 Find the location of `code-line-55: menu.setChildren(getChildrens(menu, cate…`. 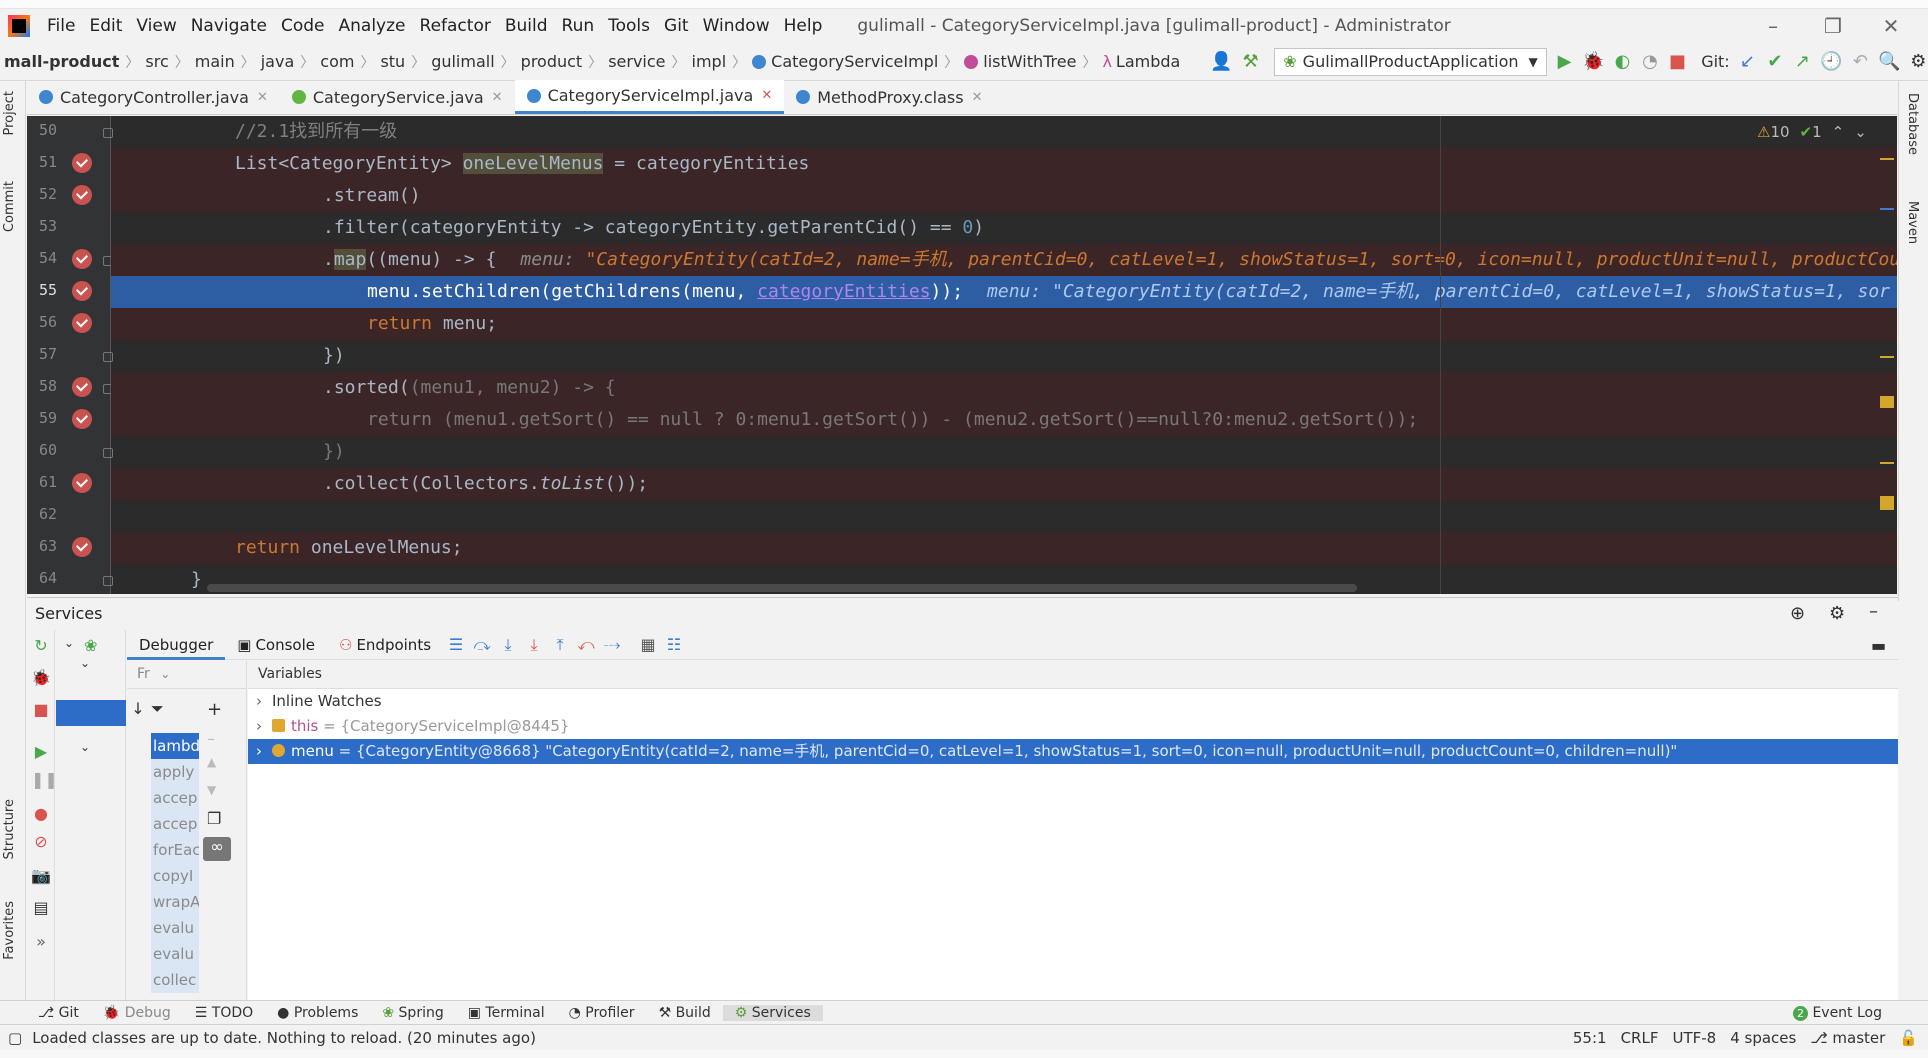

code-line-55: menu.setChildren(getChildrens(menu, cate… is located at coordinates (1004, 292).